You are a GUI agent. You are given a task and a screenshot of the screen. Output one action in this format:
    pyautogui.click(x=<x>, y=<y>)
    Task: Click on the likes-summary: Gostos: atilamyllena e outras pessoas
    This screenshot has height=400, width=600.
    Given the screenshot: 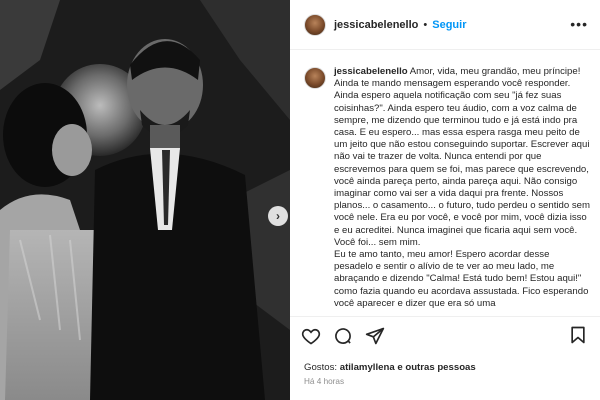 What is the action you would take?
    pyautogui.click(x=390, y=367)
    